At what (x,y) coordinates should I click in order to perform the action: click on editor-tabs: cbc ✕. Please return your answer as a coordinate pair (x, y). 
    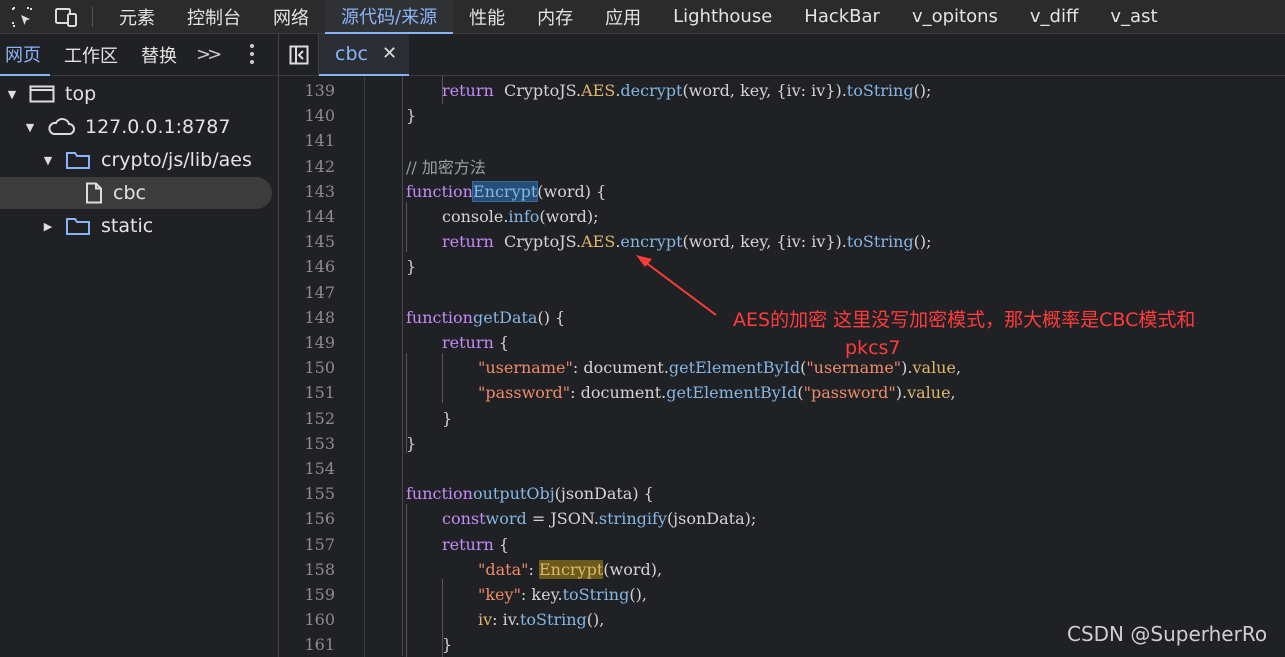
    Looking at the image, I should click on (782, 54).